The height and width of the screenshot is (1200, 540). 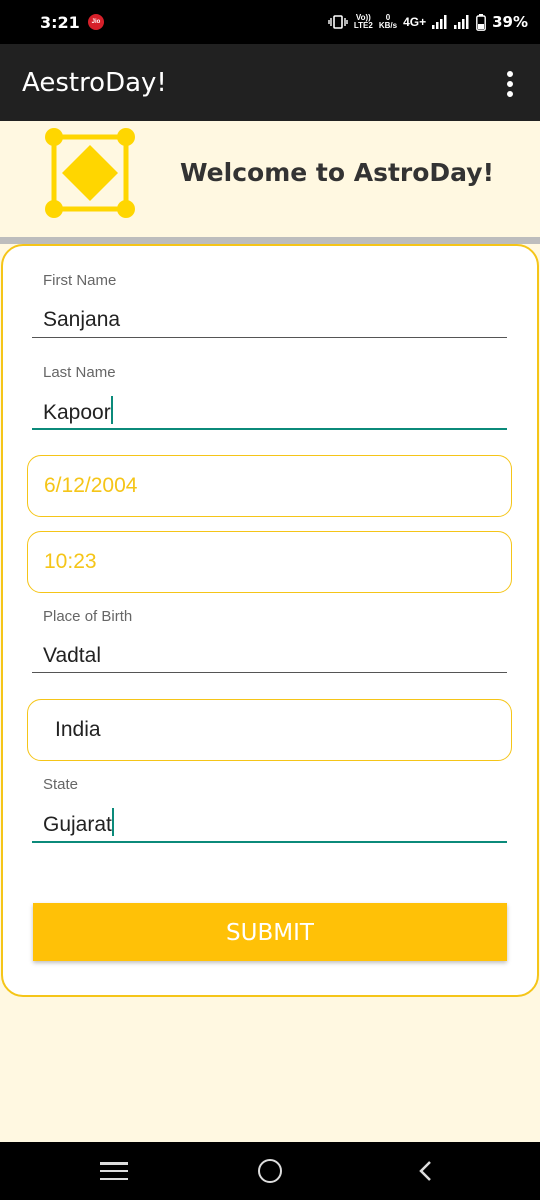 I want to click on place-of-birth-underline, so click(x=269, y=672).